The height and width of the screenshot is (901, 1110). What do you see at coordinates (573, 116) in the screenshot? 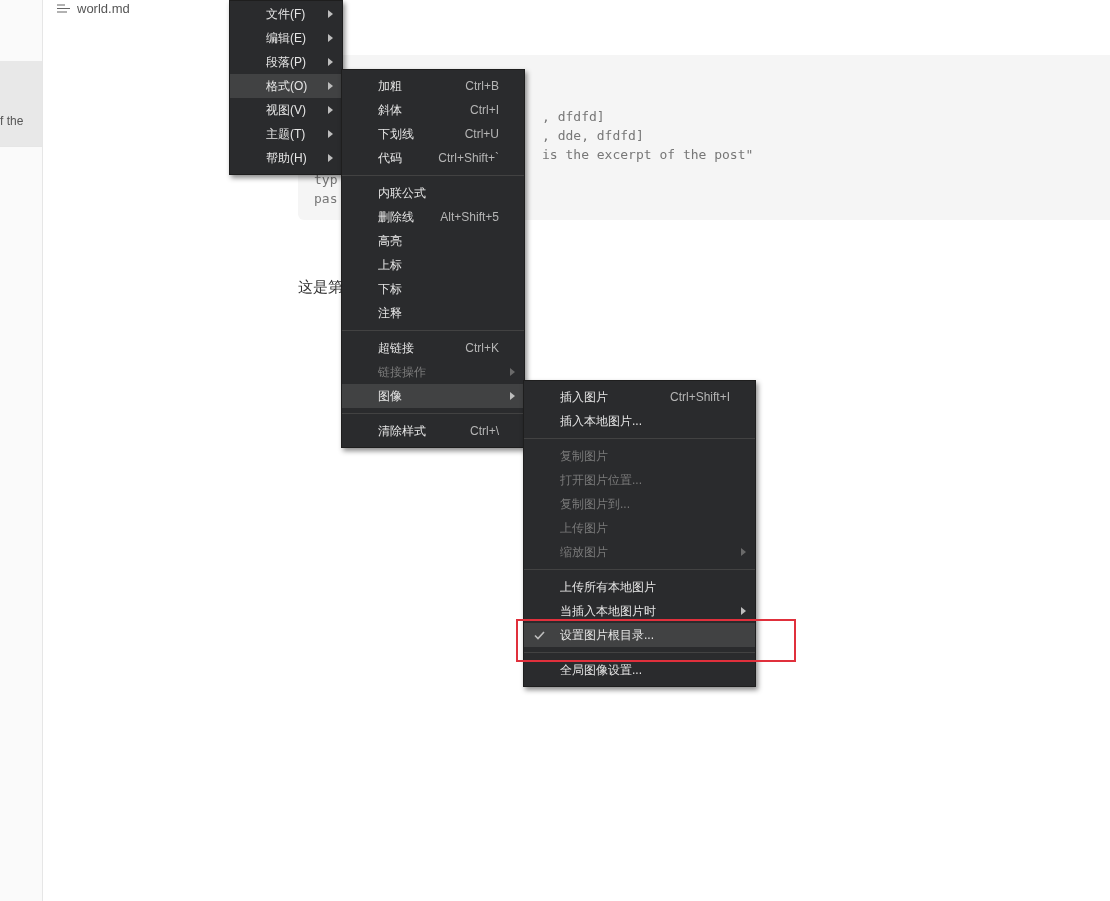
I see `code-line: , dfdfd]` at bounding box center [573, 116].